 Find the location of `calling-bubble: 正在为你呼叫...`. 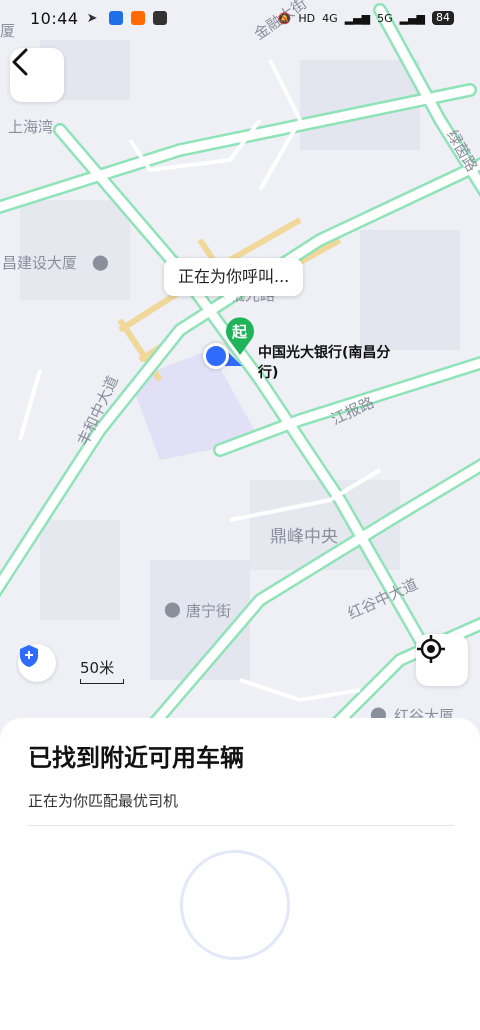

calling-bubble: 正在为你呼叫... is located at coordinates (234, 280).